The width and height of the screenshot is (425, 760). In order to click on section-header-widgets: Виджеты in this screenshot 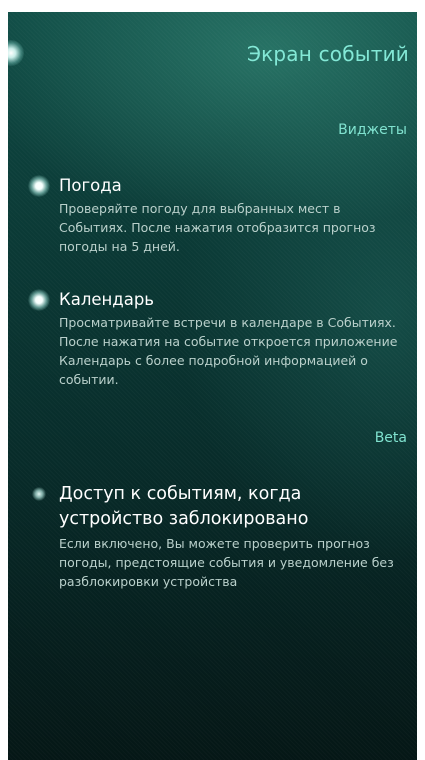, I will do `click(372, 130)`.